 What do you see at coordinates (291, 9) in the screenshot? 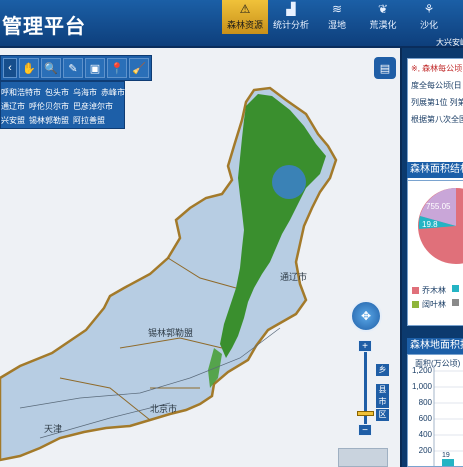
I see `stats-chart-icon: ▟` at bounding box center [291, 9].